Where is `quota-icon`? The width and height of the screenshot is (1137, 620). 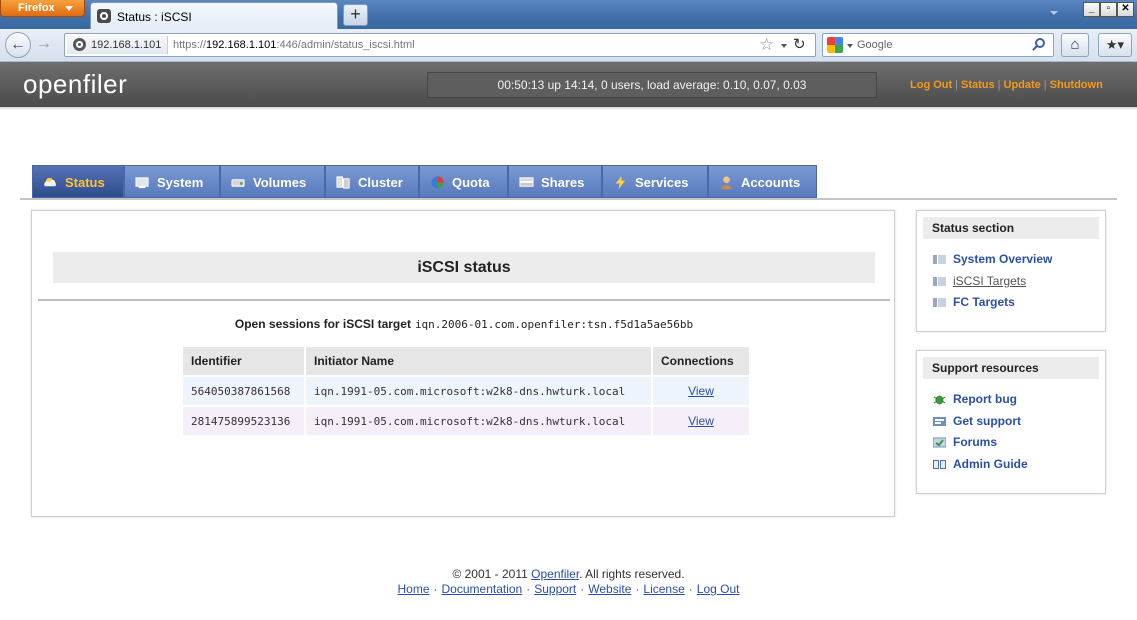
quota-icon is located at coordinates (437, 182).